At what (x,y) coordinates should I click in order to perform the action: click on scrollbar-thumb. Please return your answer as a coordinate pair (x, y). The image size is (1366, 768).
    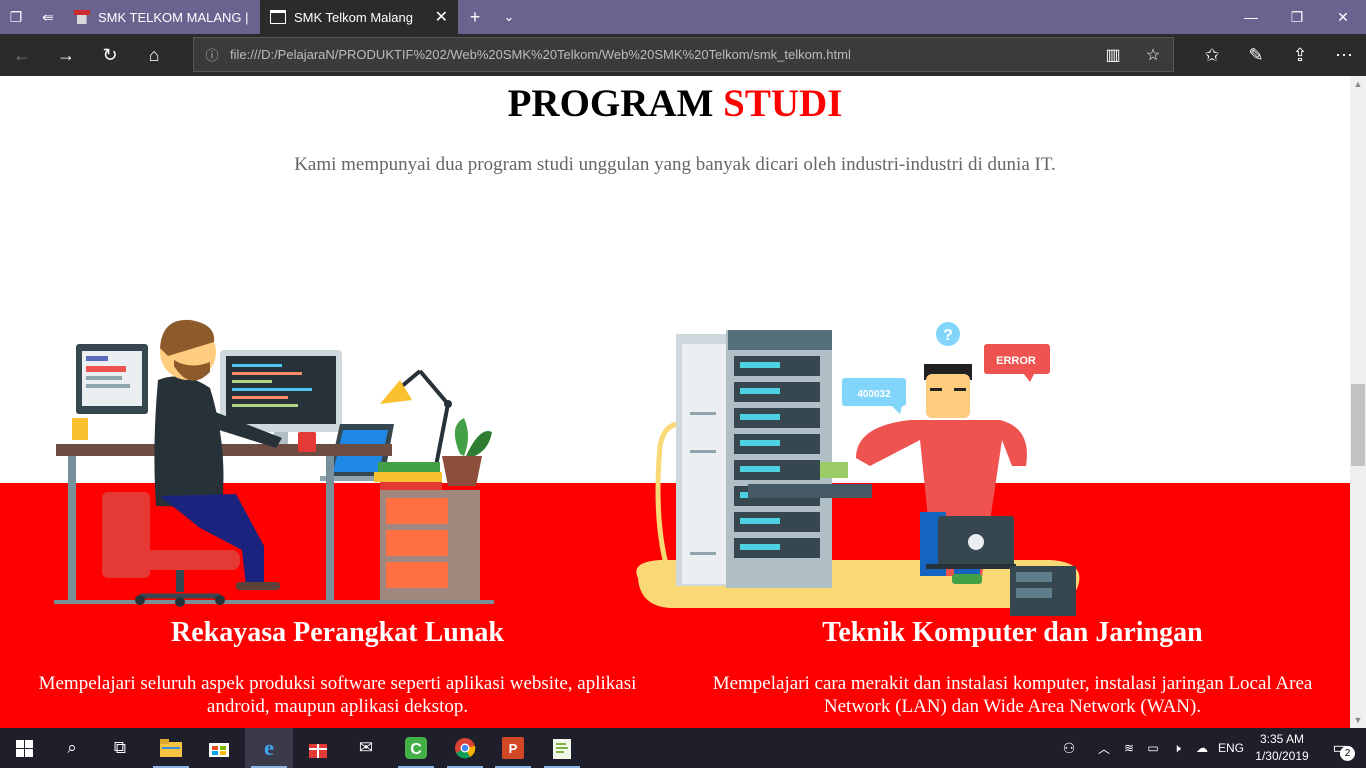
    Looking at the image, I should click on (1358, 425).